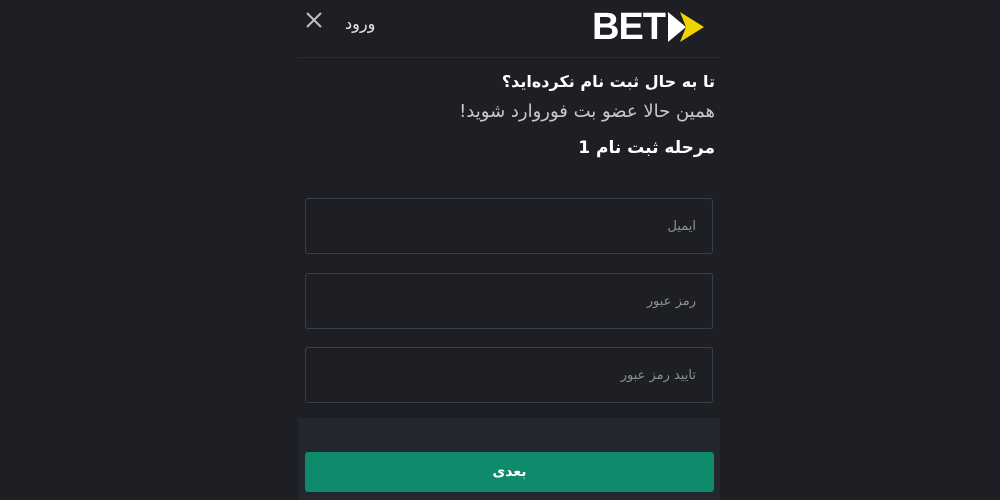  What do you see at coordinates (646, 148) in the screenshot?
I see `step-title: مرحله ثبت نام 1` at bounding box center [646, 148].